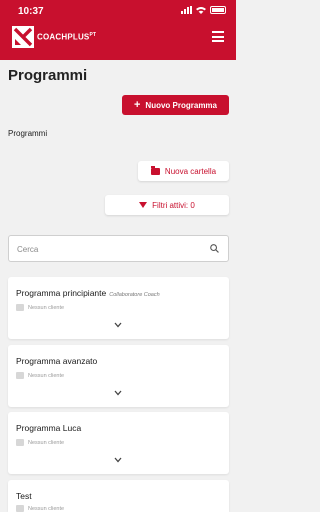  Describe the element at coordinates (218, 10) in the screenshot. I see `battery-icon` at that location.